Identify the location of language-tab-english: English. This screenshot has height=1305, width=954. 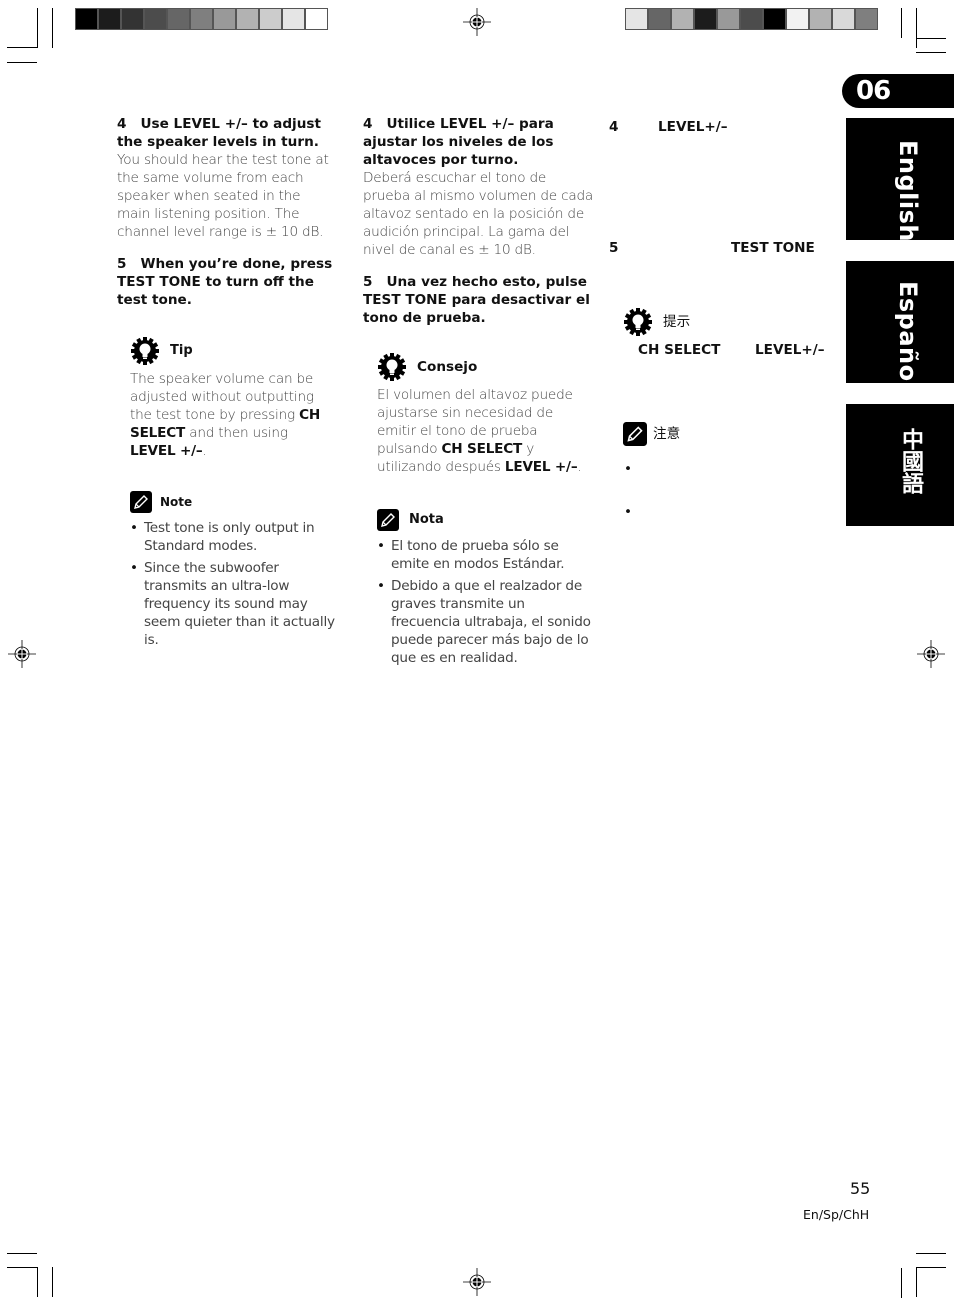
(900, 180).